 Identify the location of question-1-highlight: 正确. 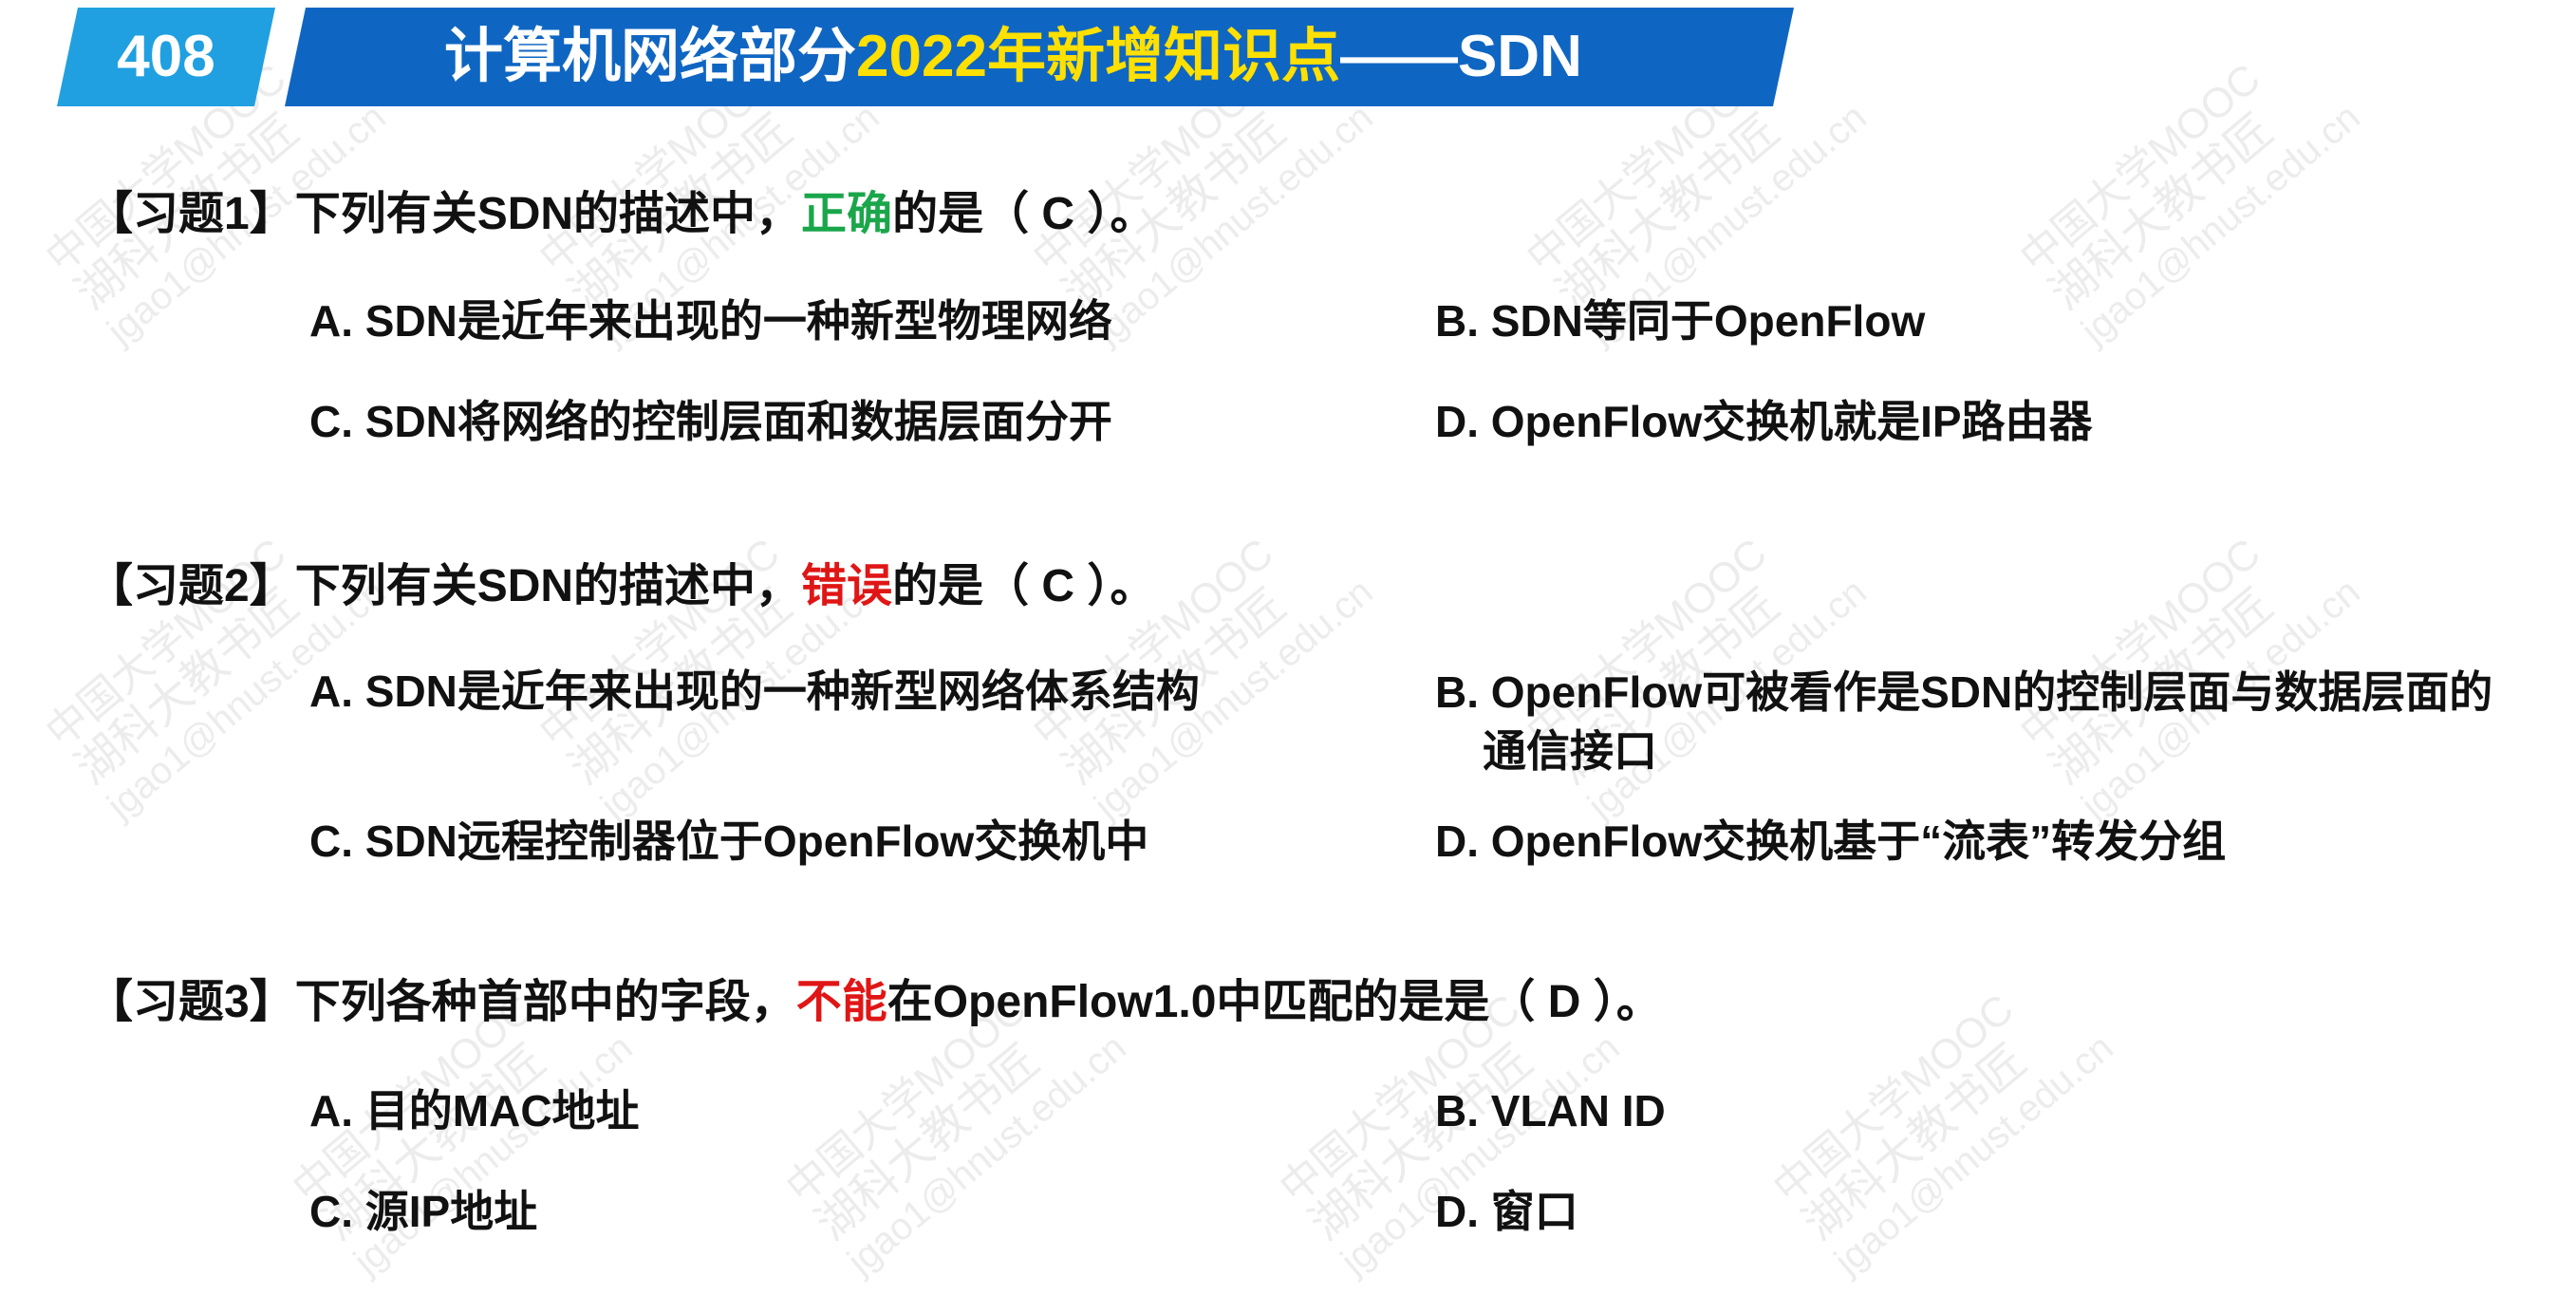
(847, 214).